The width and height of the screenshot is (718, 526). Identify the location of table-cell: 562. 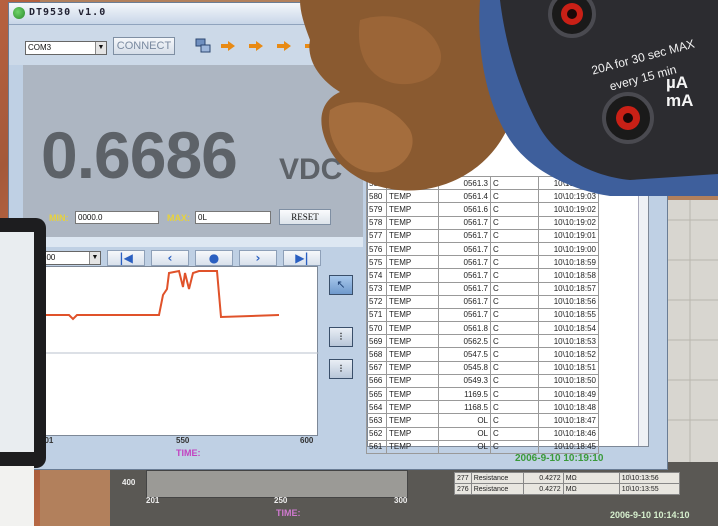
(376, 433).